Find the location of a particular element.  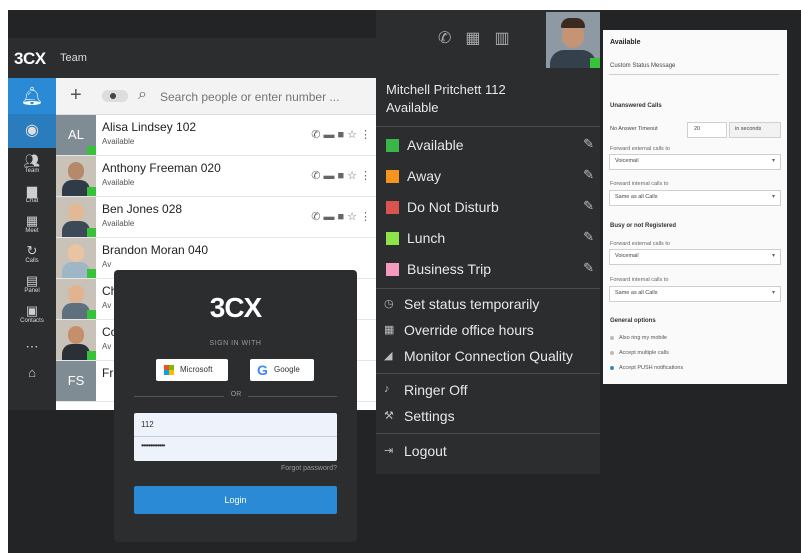

status-option-business-trip: Business Trip ✎ is located at coordinates (491, 269).